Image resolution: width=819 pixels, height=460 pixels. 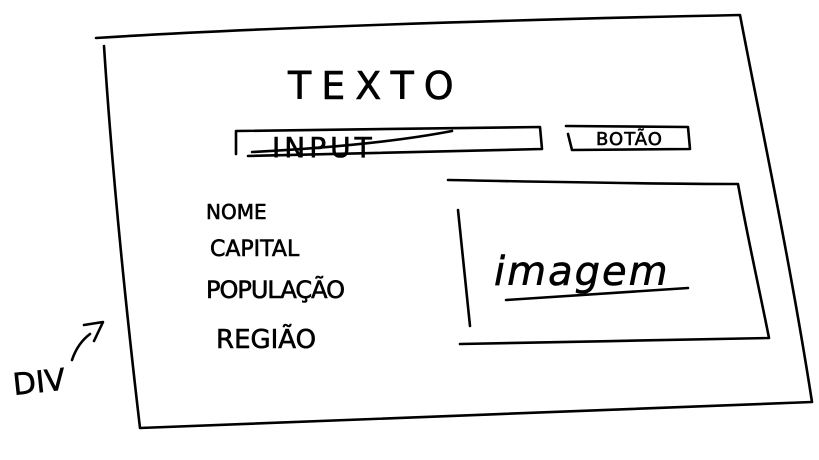 What do you see at coordinates (582, 272) in the screenshot?
I see `image-label: imagem` at bounding box center [582, 272].